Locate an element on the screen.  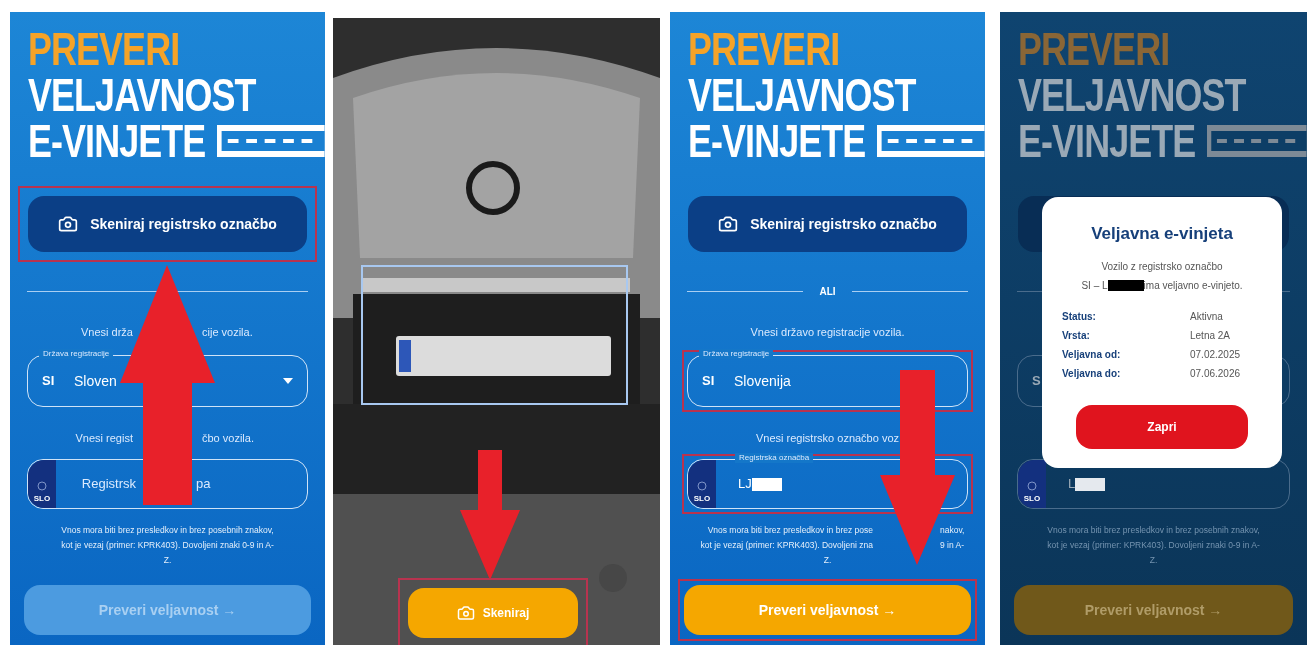
field-label: Registrska označba is located at coordinates (774, 458).